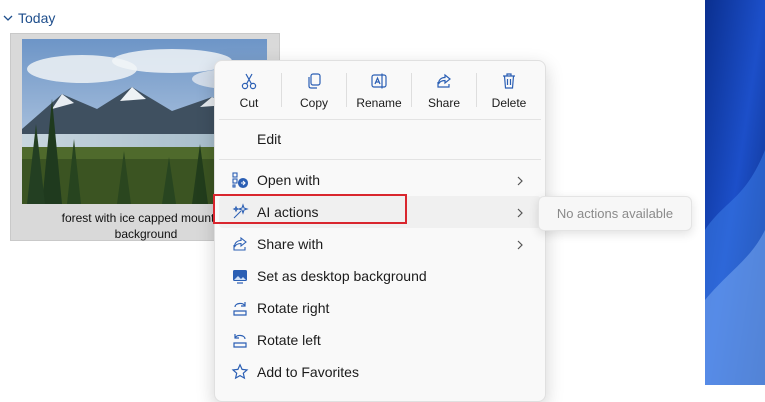 Image resolution: width=765 pixels, height=402 pixels. Describe the element at coordinates (37, 18) in the screenshot. I see `group-label: Today` at that location.